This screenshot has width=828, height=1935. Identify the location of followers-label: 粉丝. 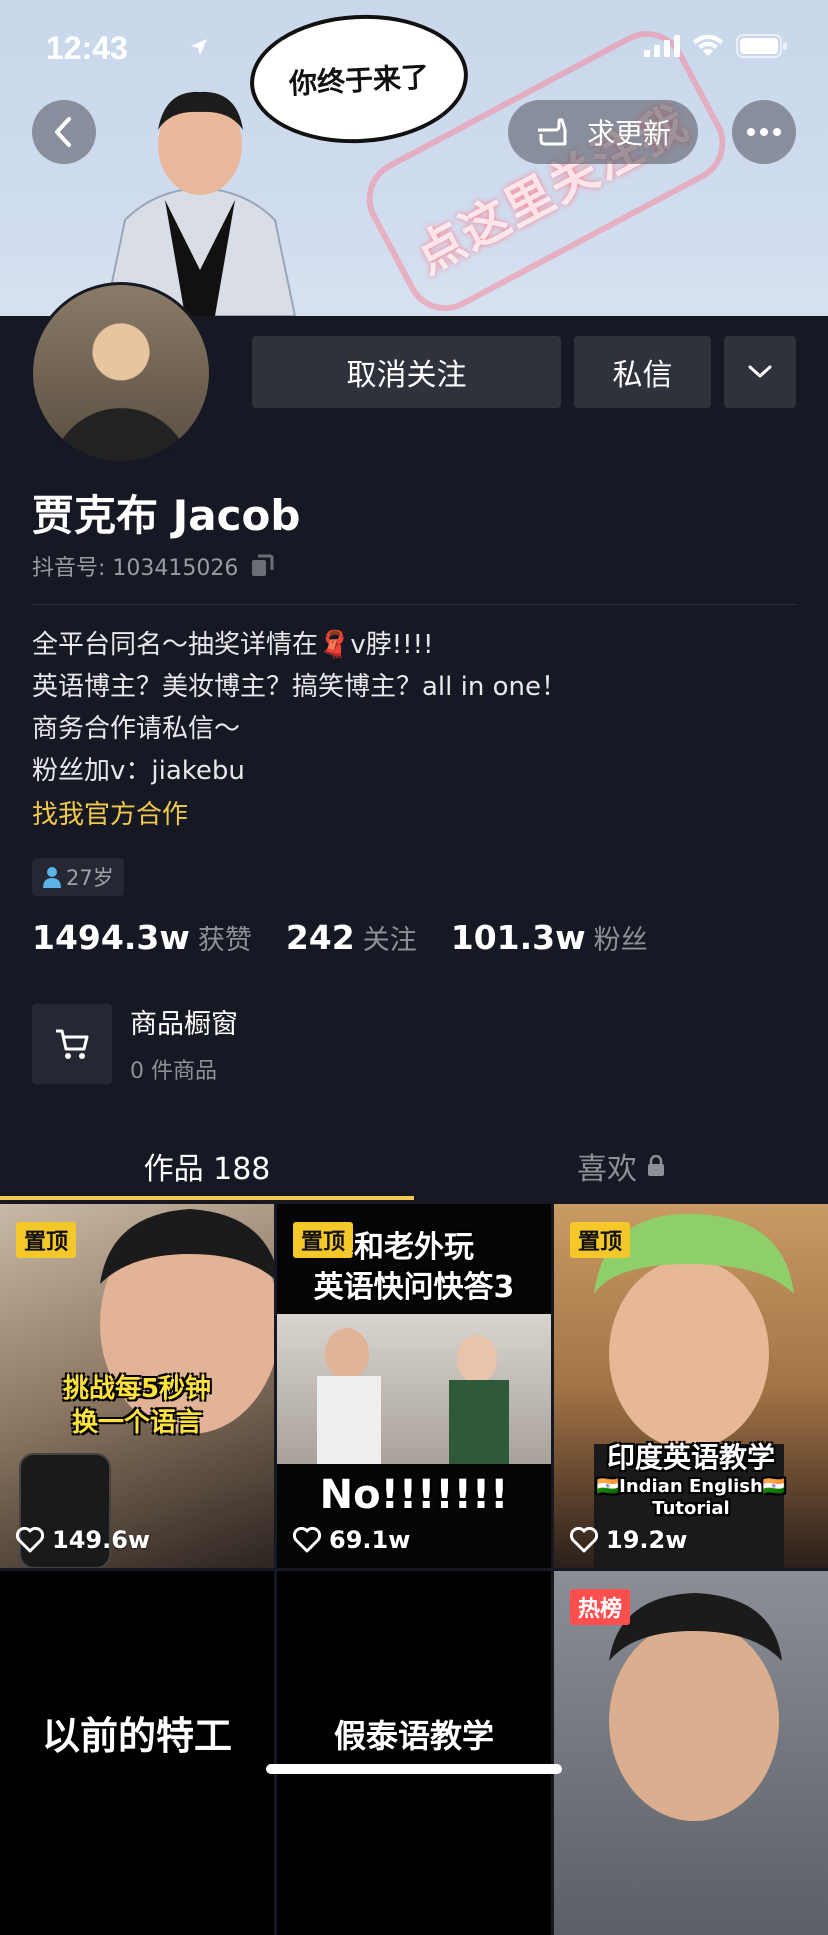
(621, 937).